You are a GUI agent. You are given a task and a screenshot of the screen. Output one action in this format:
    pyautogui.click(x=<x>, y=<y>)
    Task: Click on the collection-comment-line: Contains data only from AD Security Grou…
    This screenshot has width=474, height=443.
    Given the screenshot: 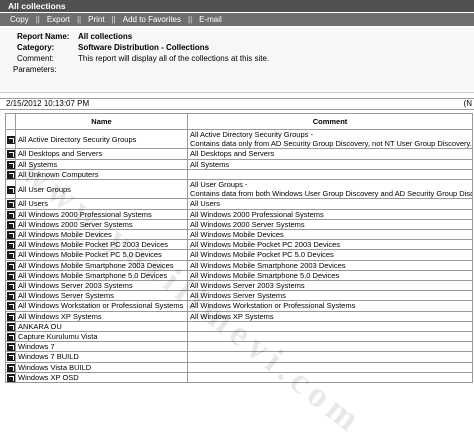 What is the action you would take?
    pyautogui.click(x=331, y=144)
    